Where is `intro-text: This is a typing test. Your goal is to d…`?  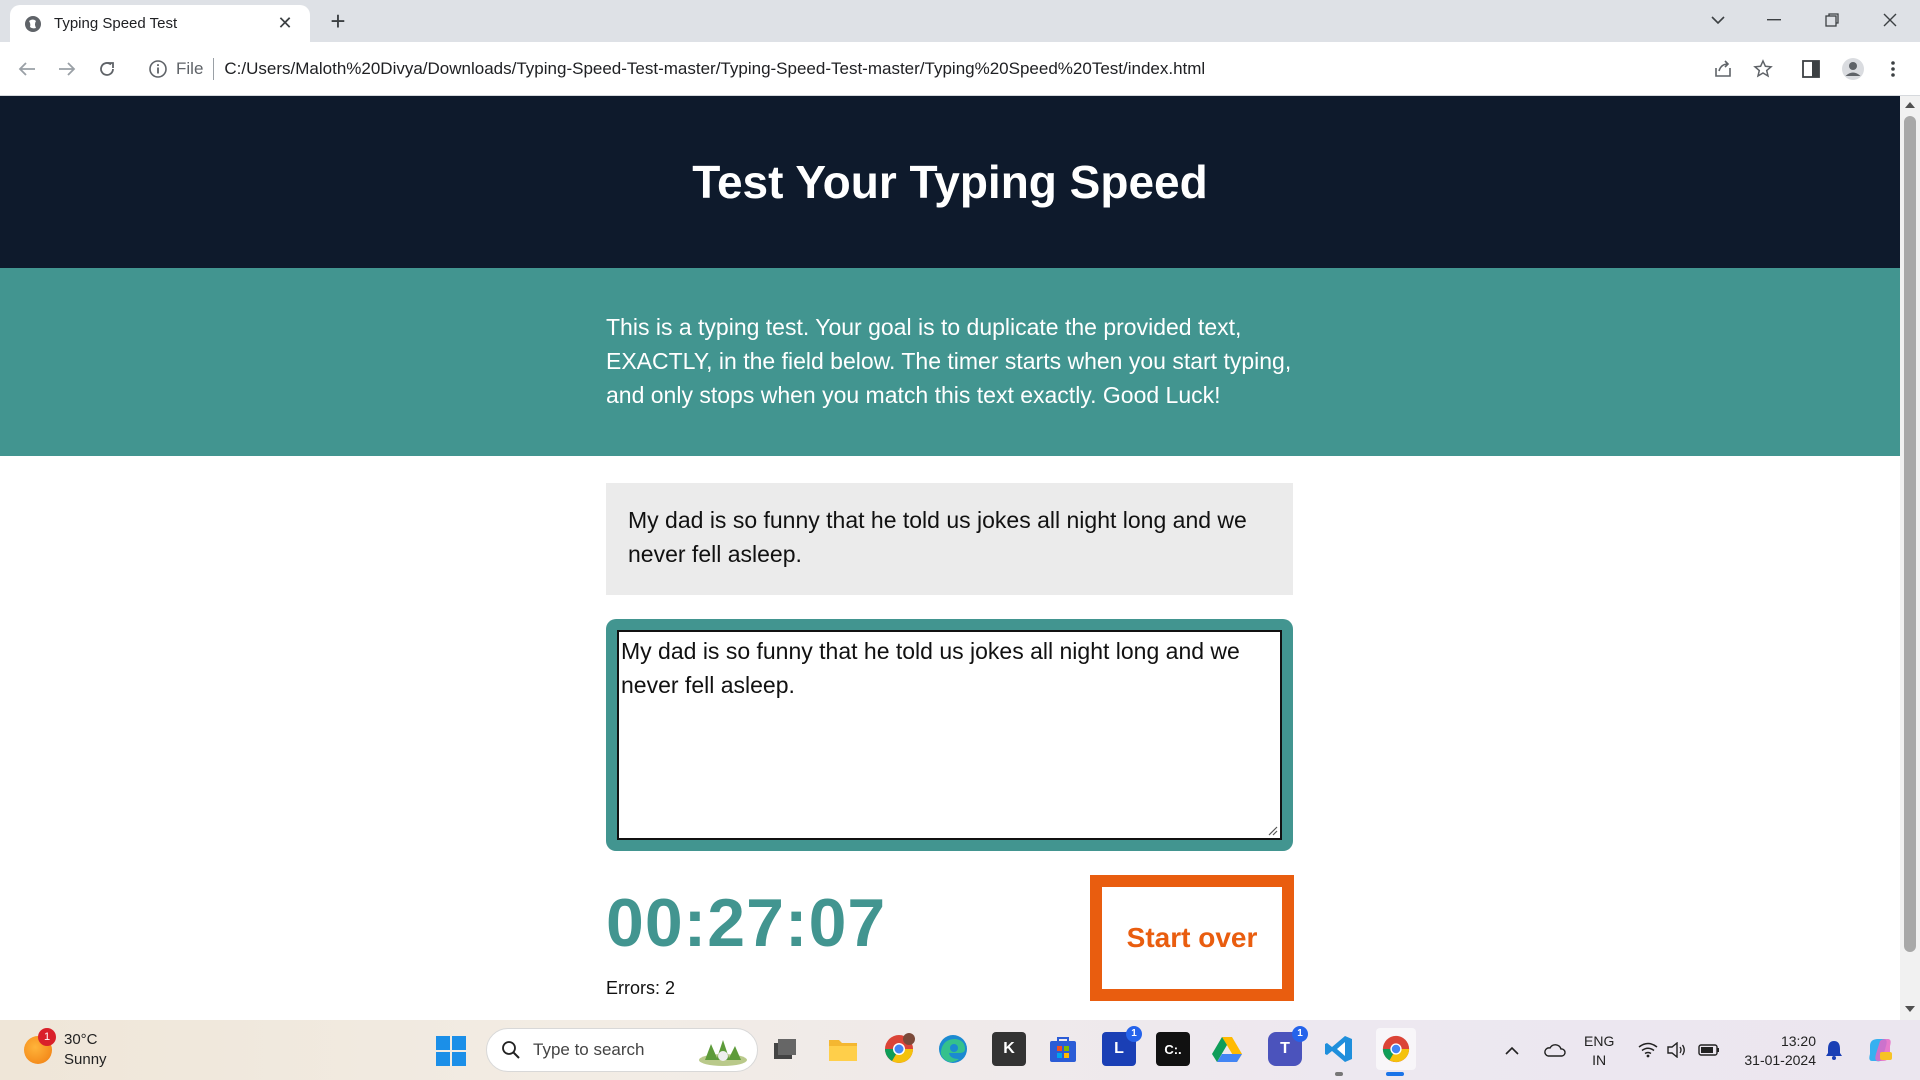
intro-text: This is a typing test. Your goal is to d… is located at coordinates (949, 361).